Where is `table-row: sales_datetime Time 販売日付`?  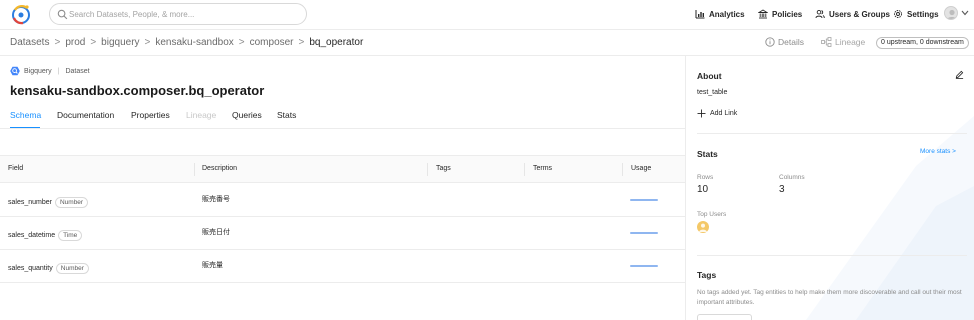
table-row: sales_datetime Time 販売日付 is located at coordinates (342, 233).